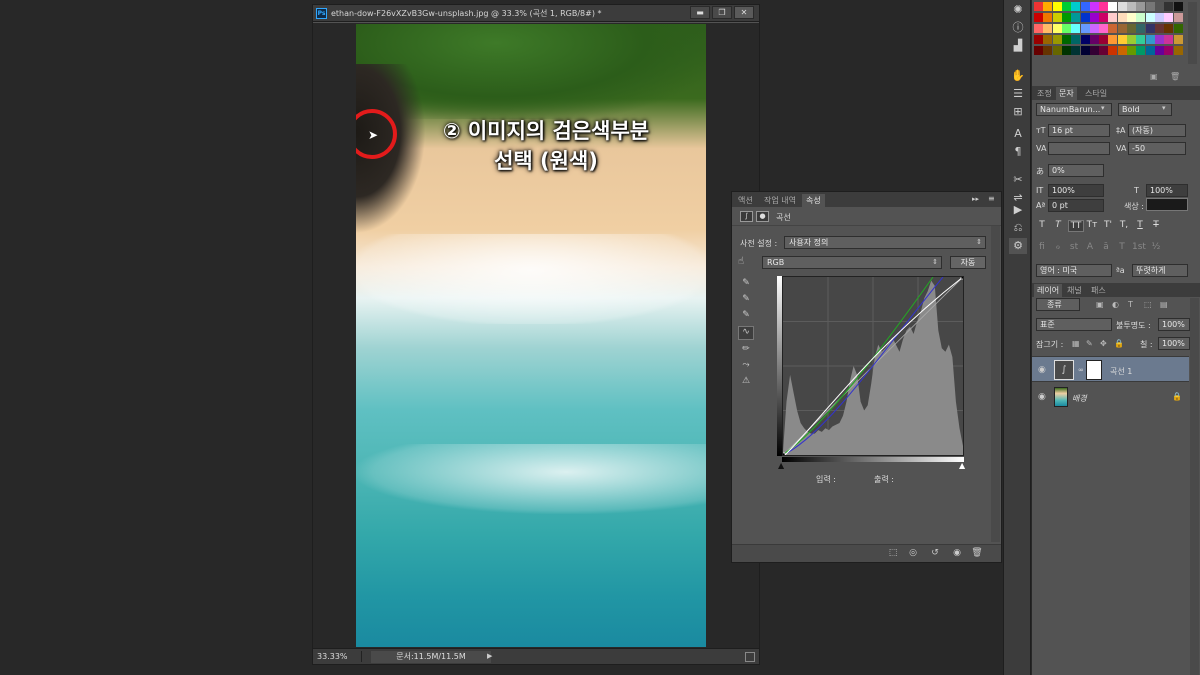 The width and height of the screenshot is (1200, 675). Describe the element at coordinates (1076, 226) in the screenshot. I see `all-caps-button: TT` at that location.